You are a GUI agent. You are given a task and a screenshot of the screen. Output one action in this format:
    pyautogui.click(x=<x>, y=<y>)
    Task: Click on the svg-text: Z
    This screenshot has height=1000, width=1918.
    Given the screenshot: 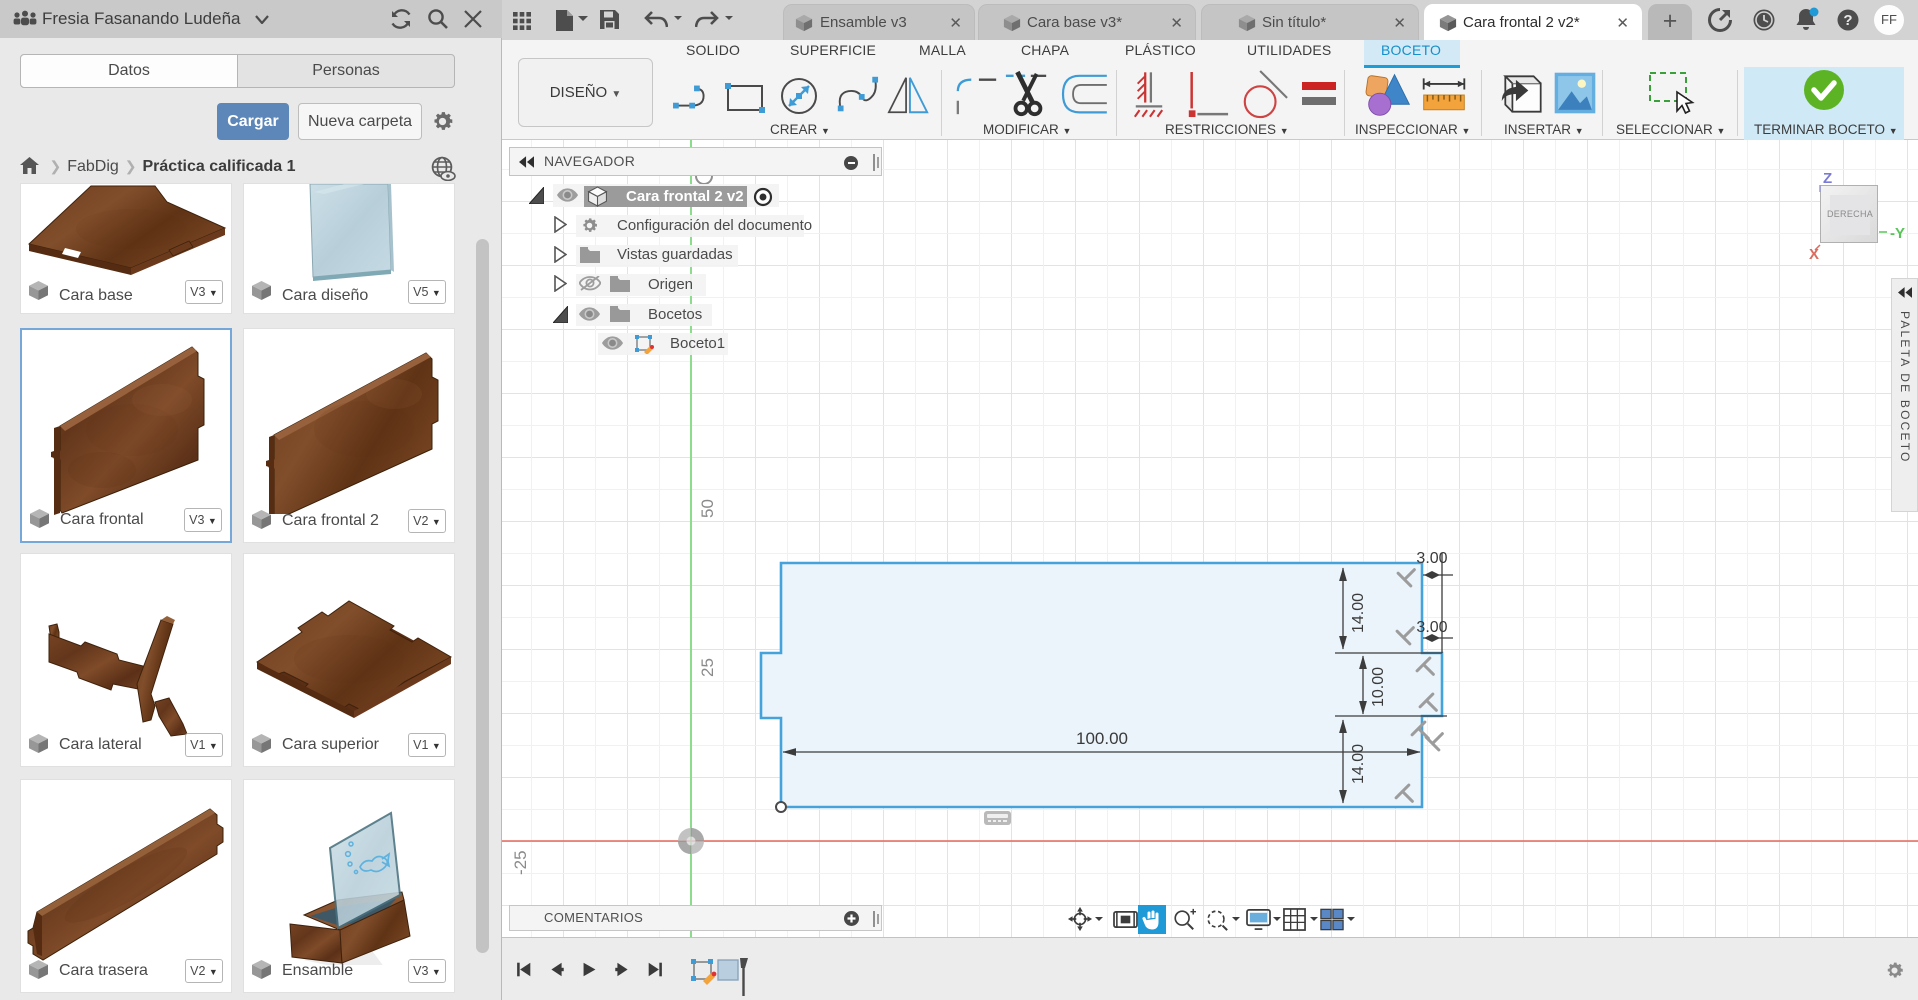 What is the action you would take?
    pyautogui.click(x=1827, y=178)
    